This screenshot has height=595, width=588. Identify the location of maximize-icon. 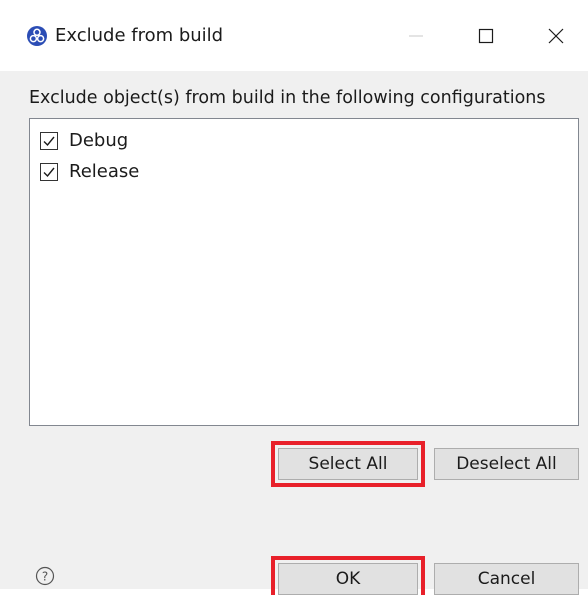
(486, 35).